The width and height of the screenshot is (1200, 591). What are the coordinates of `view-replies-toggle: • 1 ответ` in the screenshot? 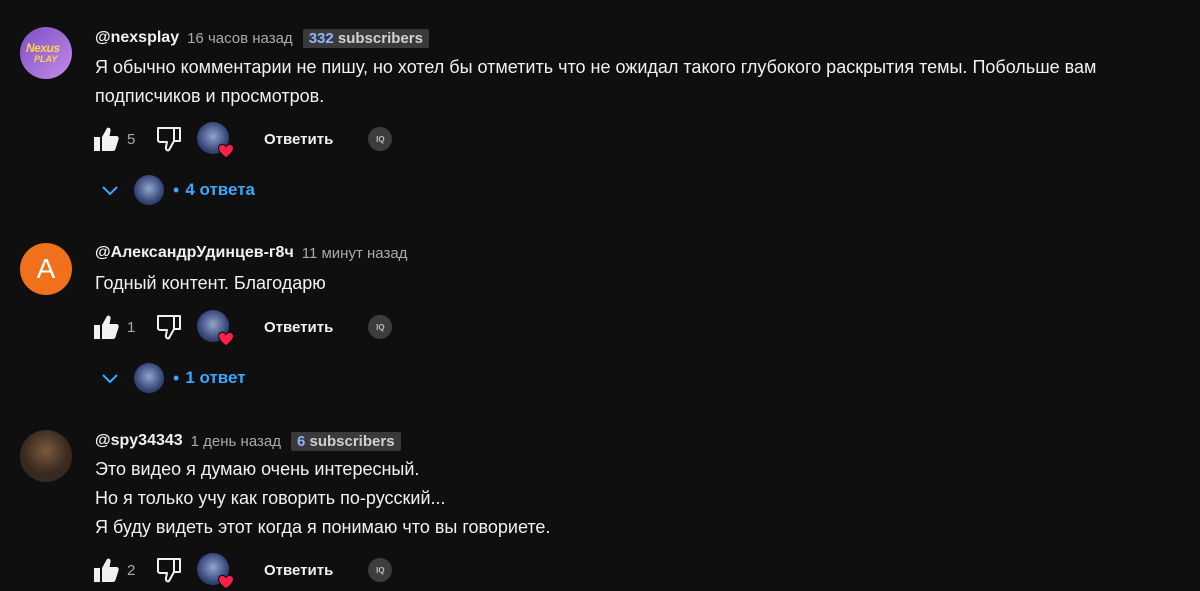 It's located at (173, 378).